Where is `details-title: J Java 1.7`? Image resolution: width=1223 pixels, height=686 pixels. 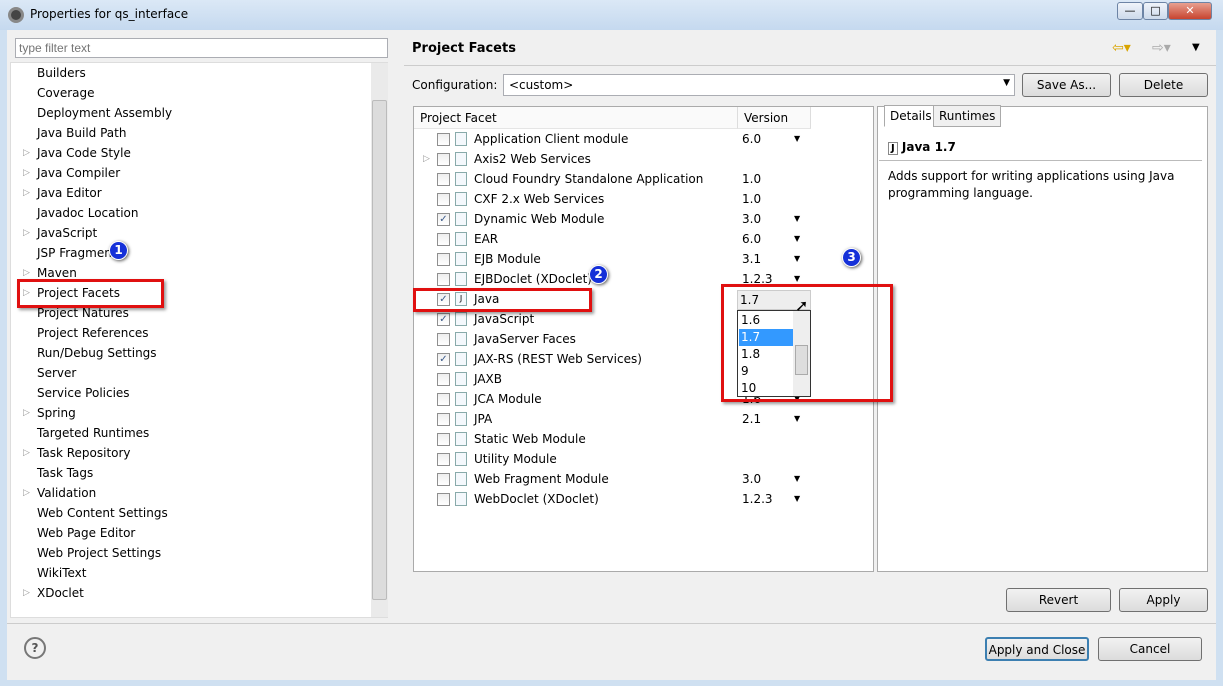 details-title: J Java 1.7 is located at coordinates (922, 147).